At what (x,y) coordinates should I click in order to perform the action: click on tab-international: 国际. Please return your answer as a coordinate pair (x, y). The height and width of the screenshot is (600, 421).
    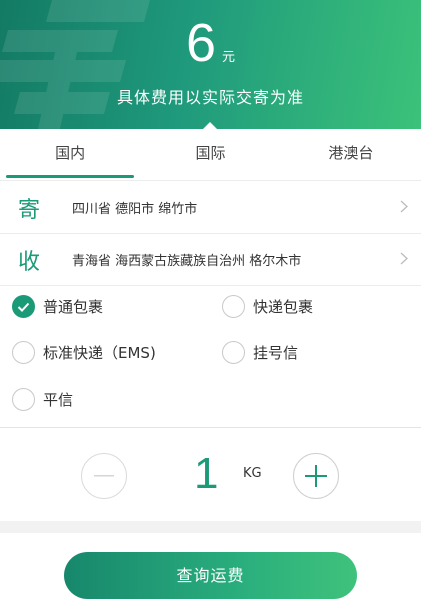
    Looking at the image, I should click on (210, 154).